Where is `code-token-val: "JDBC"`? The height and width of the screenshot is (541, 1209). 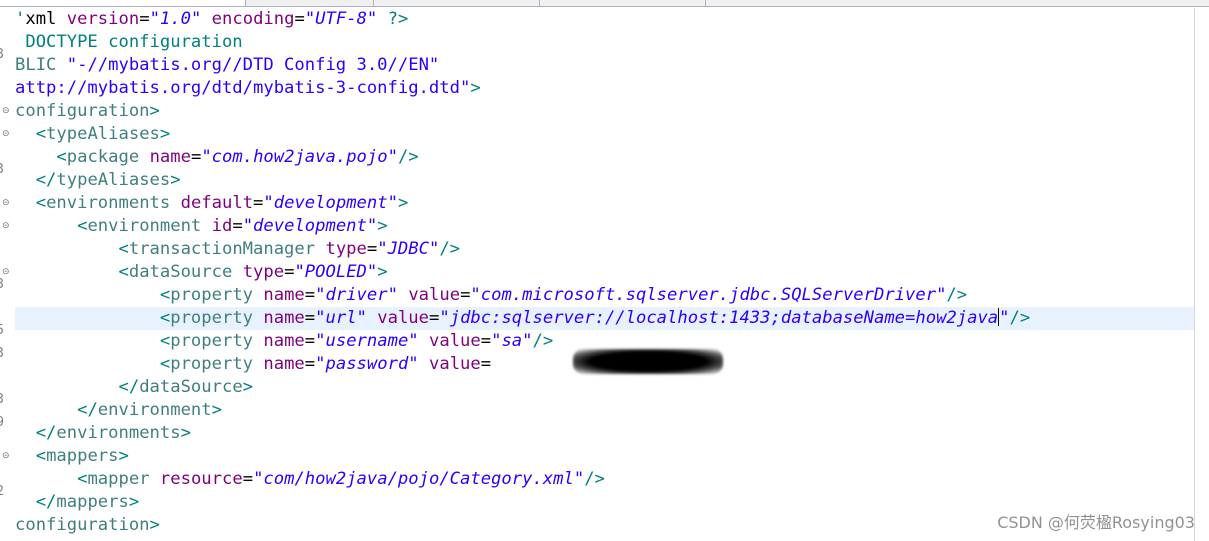 code-token-val: "JDBC" is located at coordinates (408, 249).